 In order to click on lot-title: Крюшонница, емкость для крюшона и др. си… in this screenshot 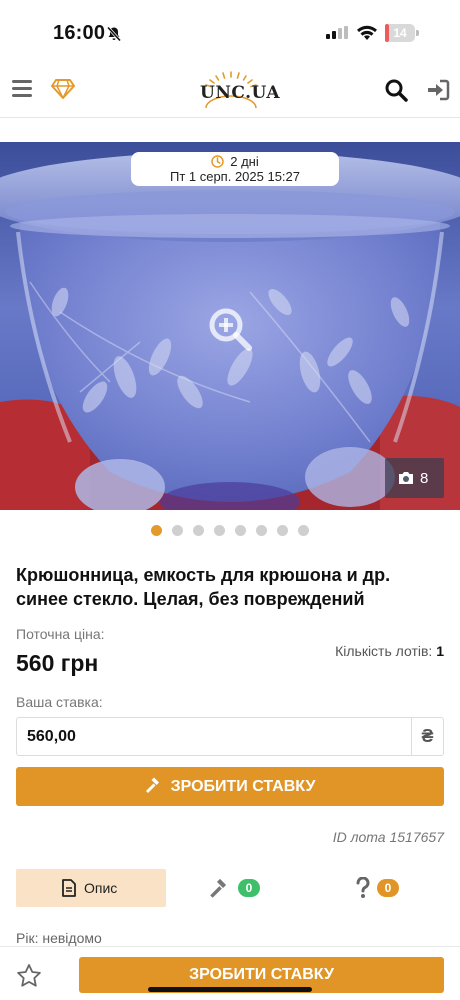, I will do `click(203, 587)`.